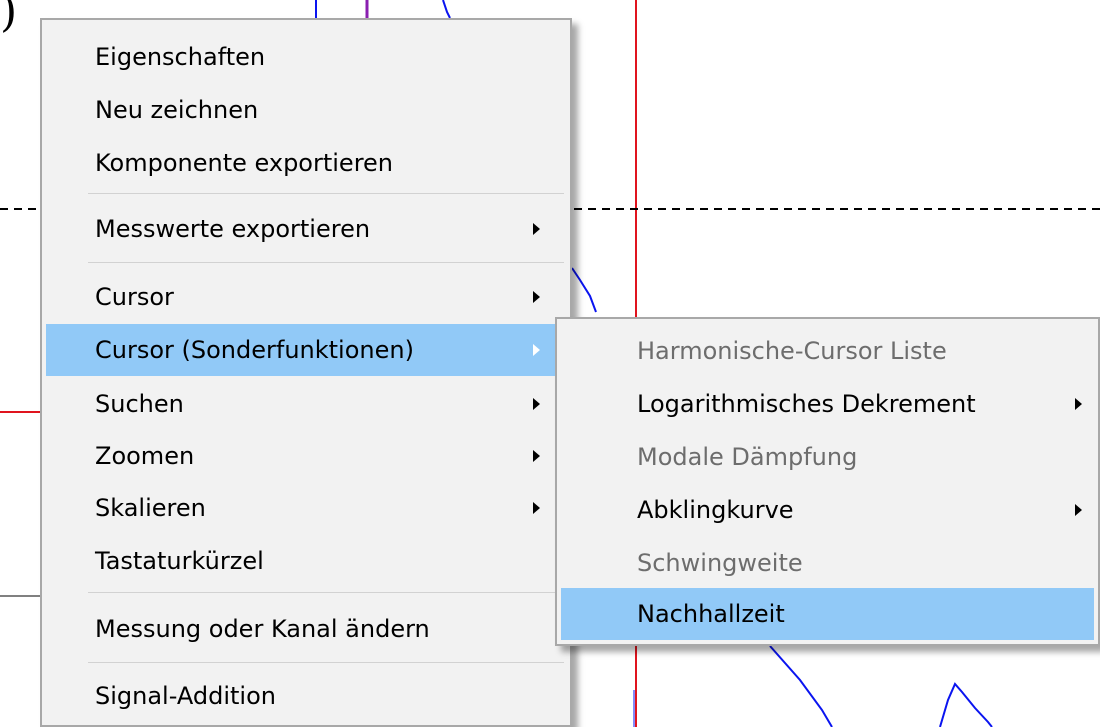 This screenshot has height=727, width=1100. What do you see at coordinates (720, 563) in the screenshot?
I see `menu-item-label: Schwingweite` at bounding box center [720, 563].